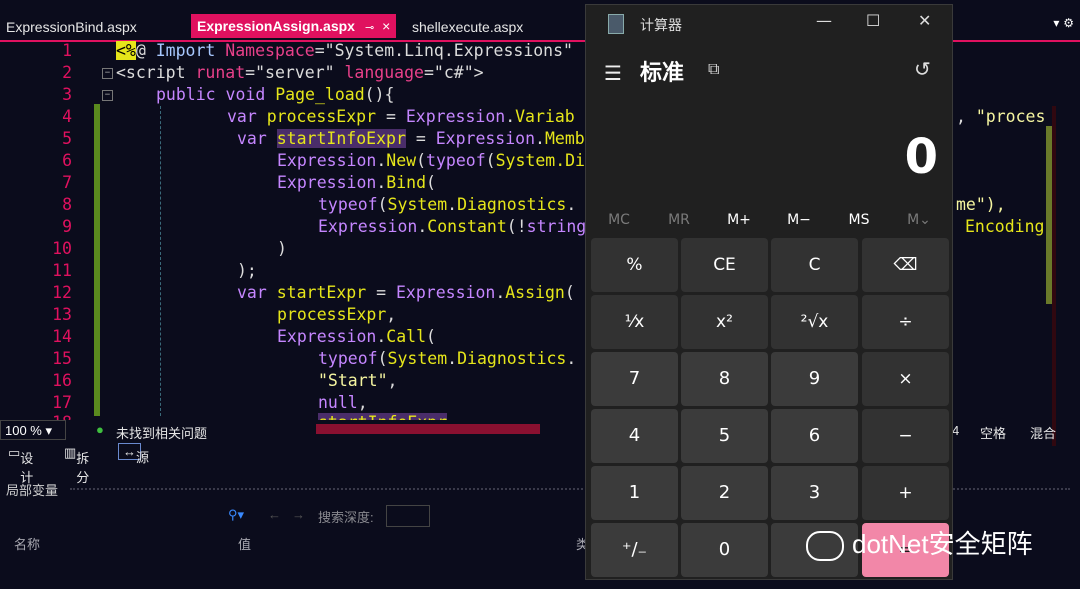 The height and width of the screenshot is (589, 1080). Describe the element at coordinates (27, 543) in the screenshot. I see `column-name: 名称` at that location.